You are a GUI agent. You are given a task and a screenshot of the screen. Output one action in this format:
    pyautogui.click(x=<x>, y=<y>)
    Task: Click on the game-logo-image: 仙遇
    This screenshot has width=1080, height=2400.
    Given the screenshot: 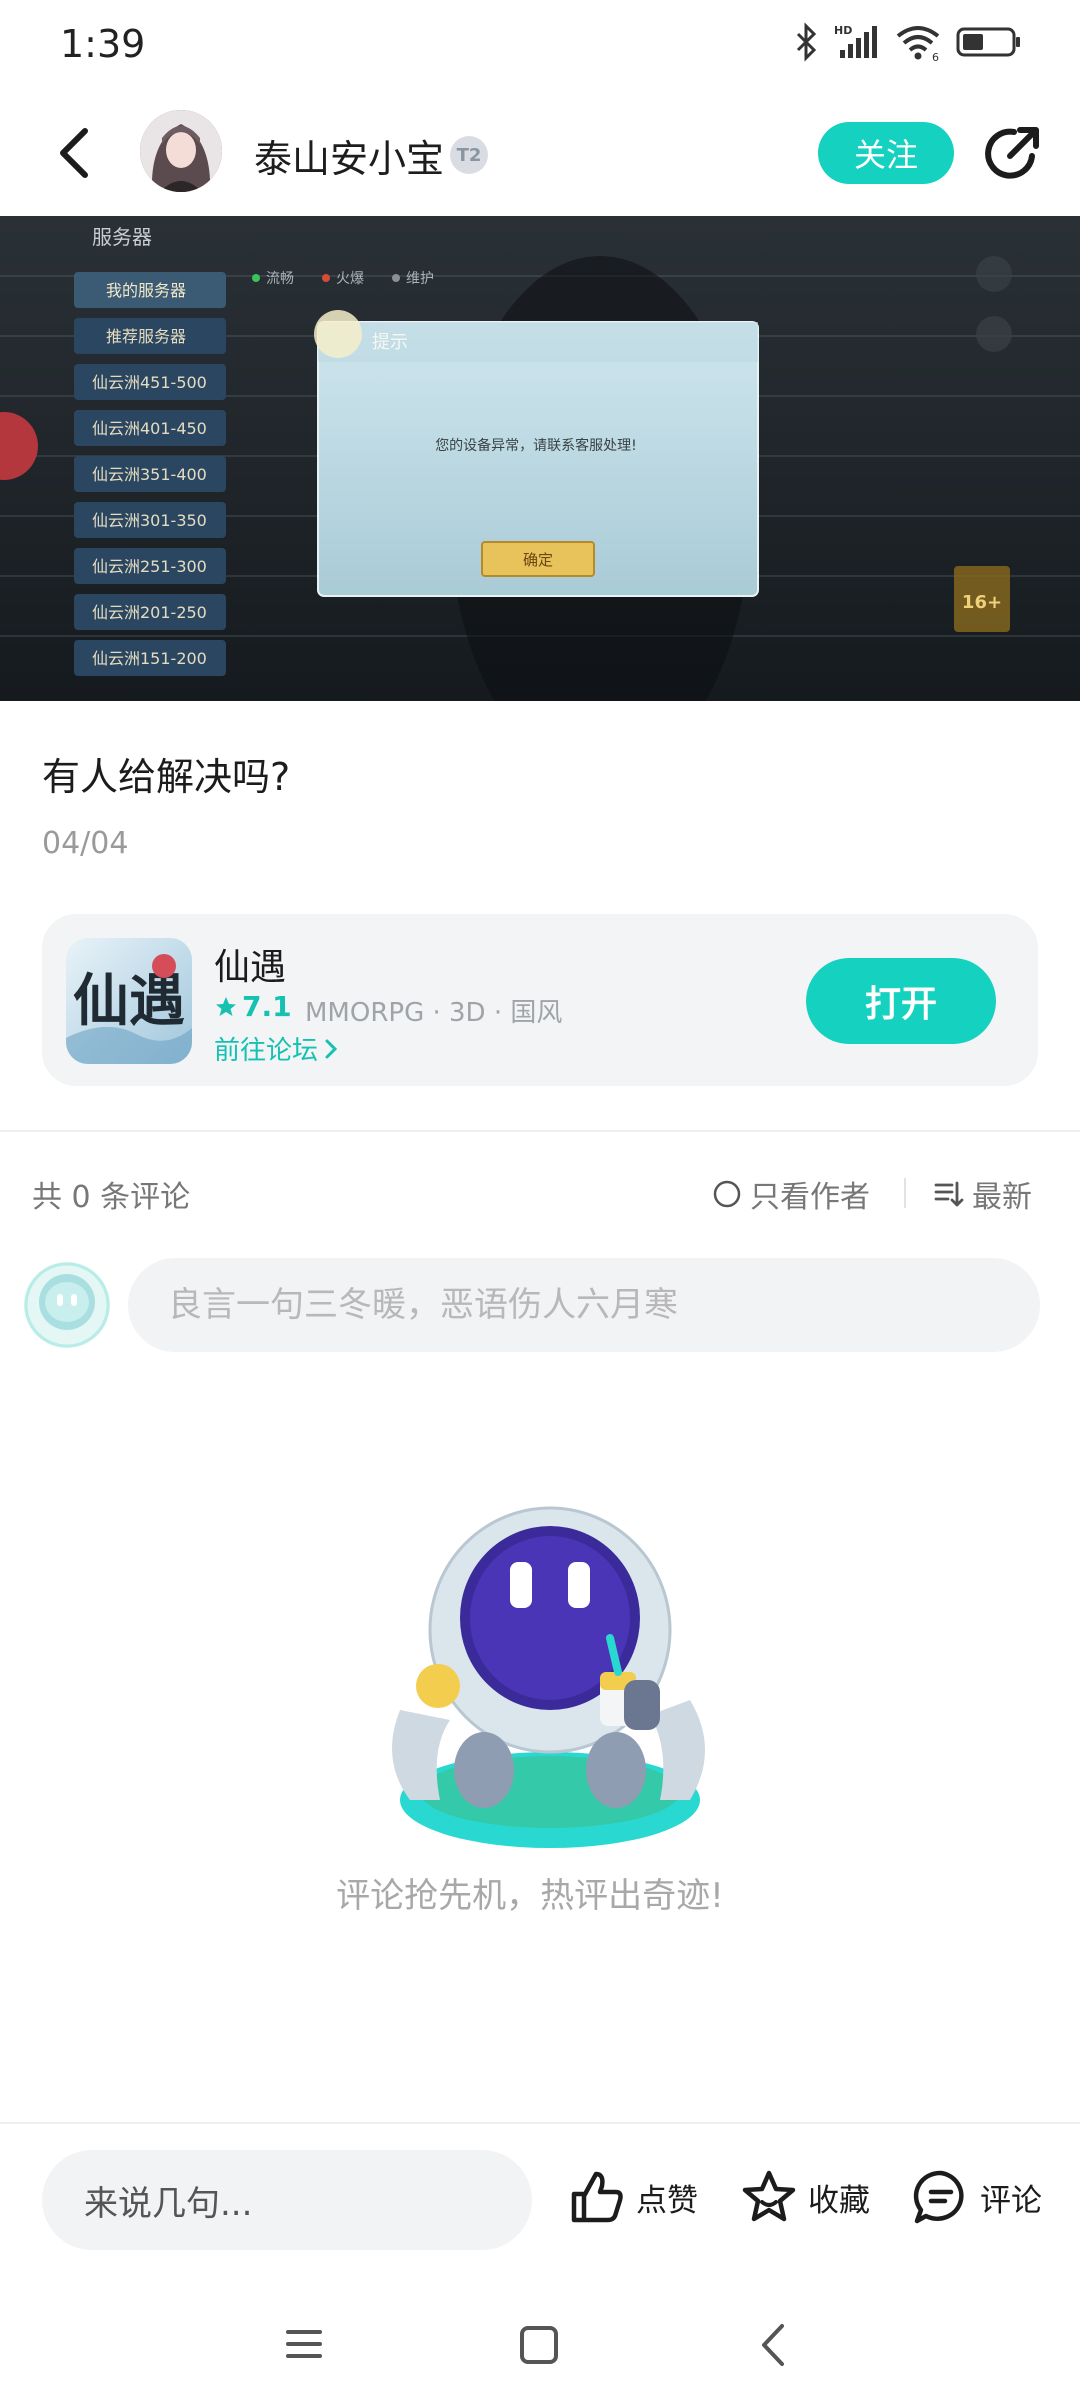 What is the action you would take?
    pyautogui.click(x=129, y=1001)
    